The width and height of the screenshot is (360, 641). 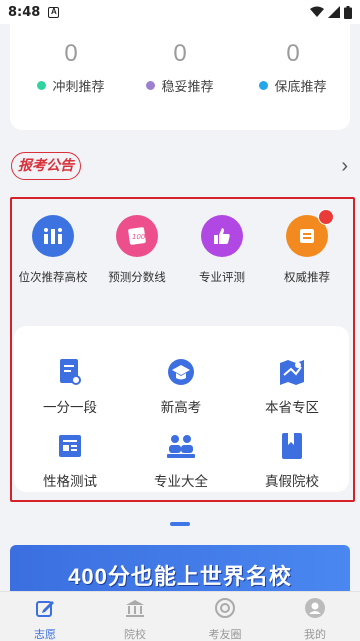 I want to click on status-icons, so click(x=331, y=12).